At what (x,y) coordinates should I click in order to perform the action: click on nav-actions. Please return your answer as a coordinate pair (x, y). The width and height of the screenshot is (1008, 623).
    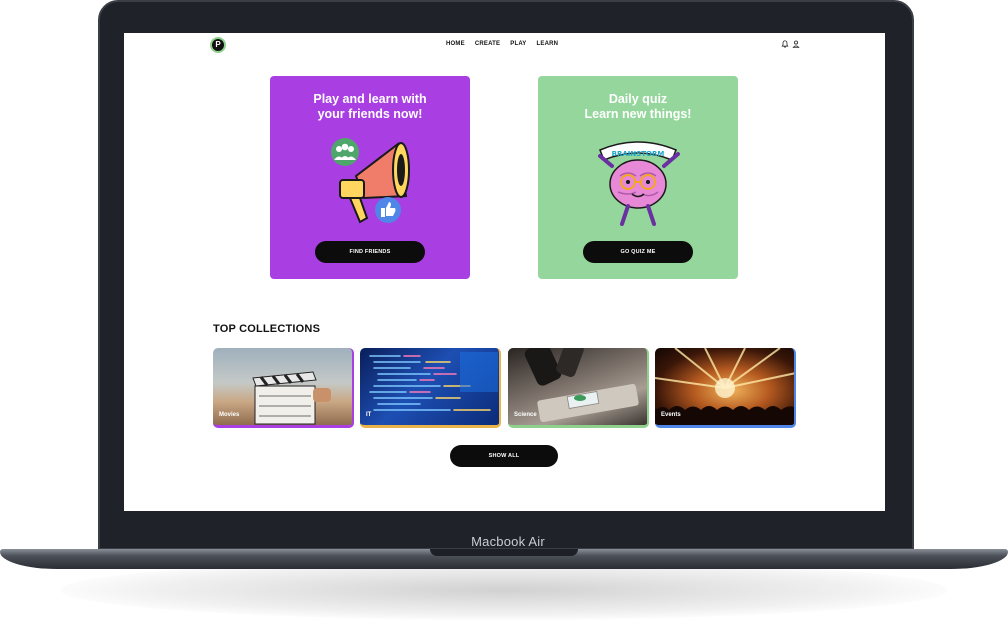
    Looking at the image, I should click on (790, 44).